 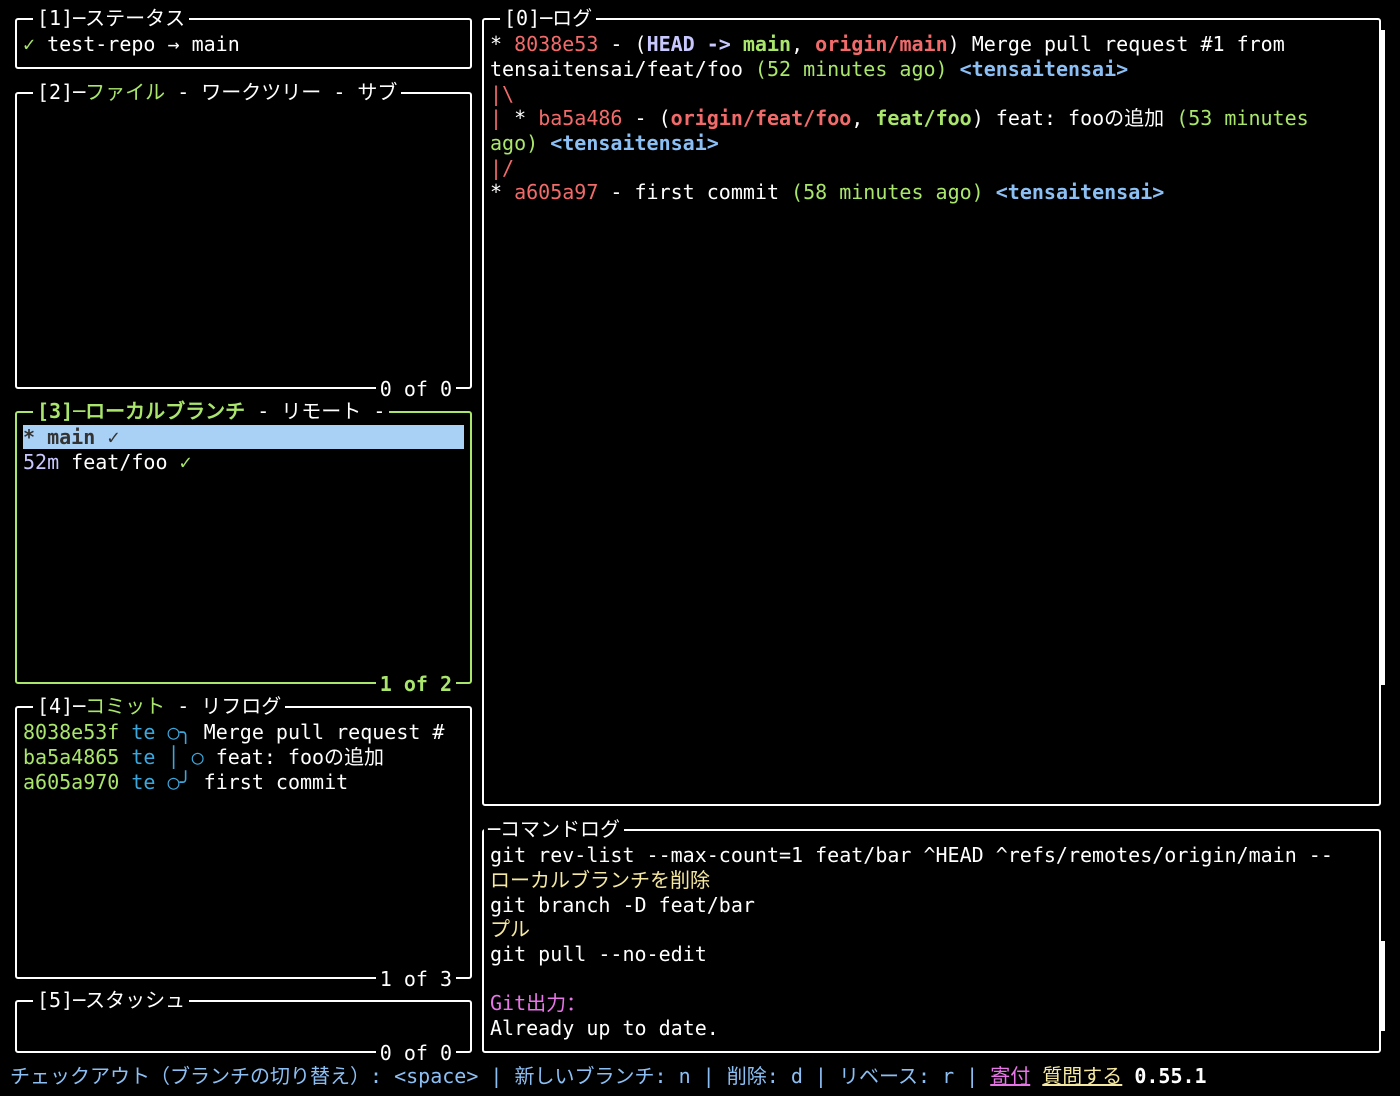 What do you see at coordinates (1383, 986) in the screenshot?
I see `command-log-scrollbar` at bounding box center [1383, 986].